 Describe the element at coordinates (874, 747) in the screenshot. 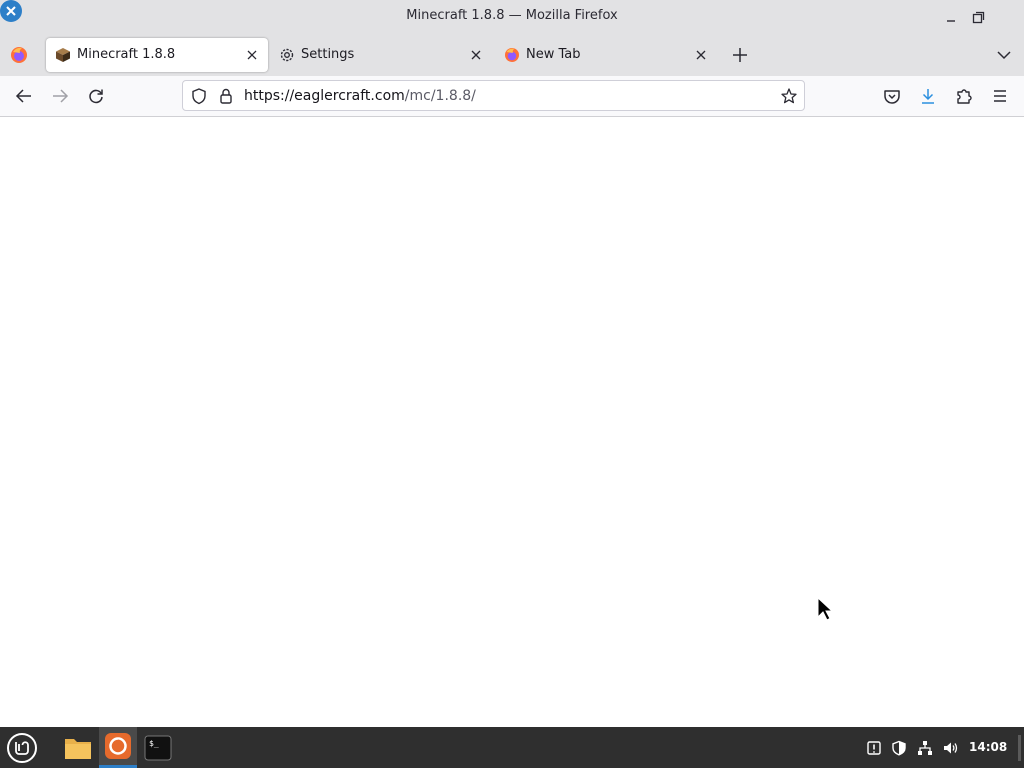

I see `update-manager-icon` at that location.